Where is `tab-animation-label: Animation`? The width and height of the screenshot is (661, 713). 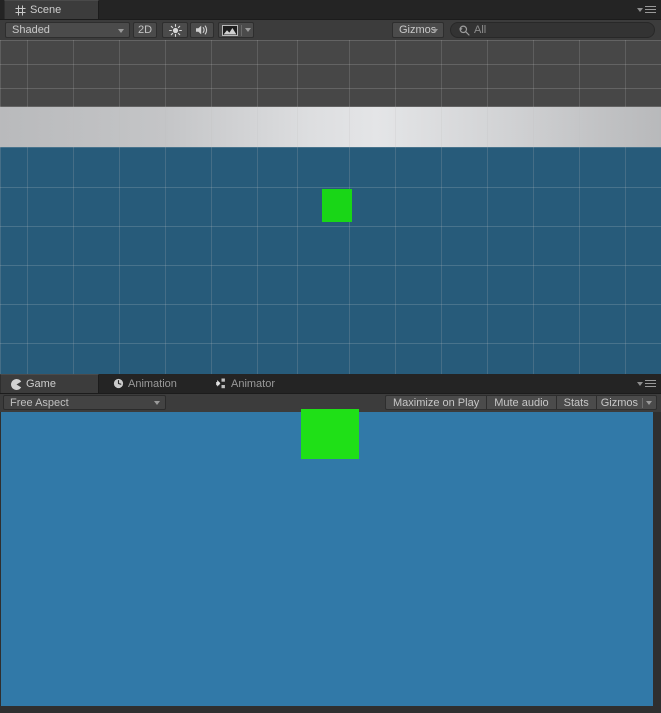
tab-animation-label: Animation is located at coordinates (152, 383).